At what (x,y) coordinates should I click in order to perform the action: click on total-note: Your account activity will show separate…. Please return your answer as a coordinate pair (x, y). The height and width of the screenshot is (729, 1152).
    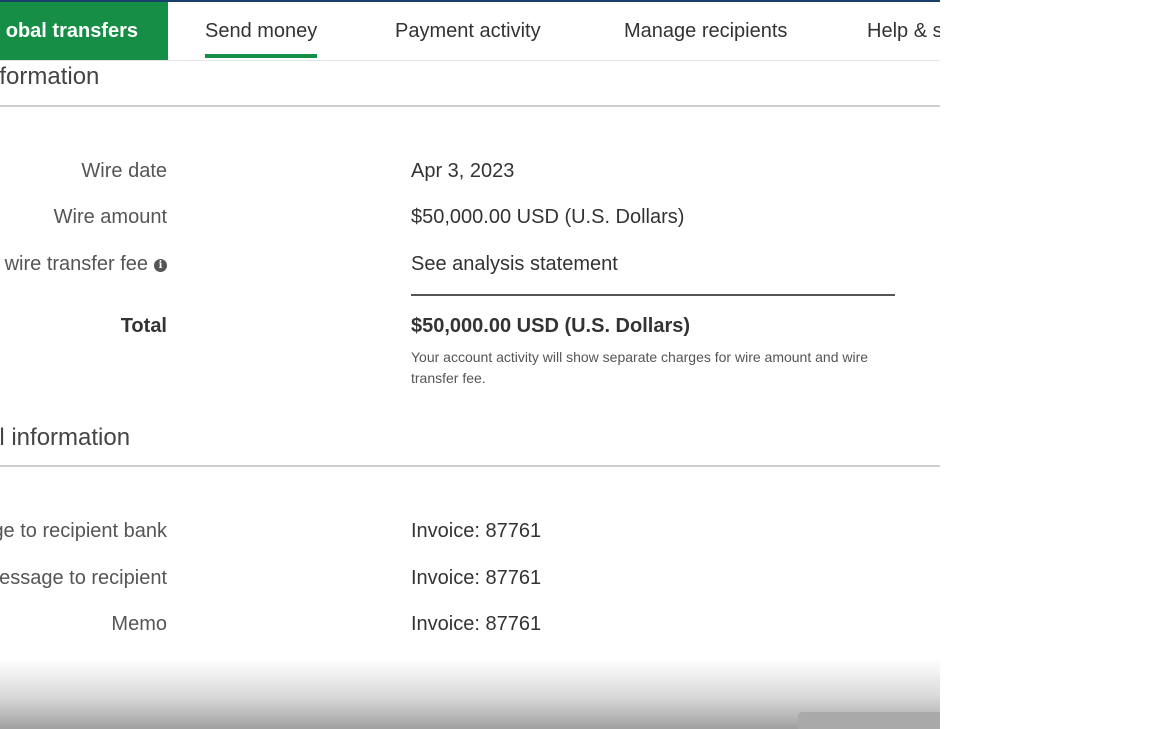
    Looking at the image, I should click on (640, 367).